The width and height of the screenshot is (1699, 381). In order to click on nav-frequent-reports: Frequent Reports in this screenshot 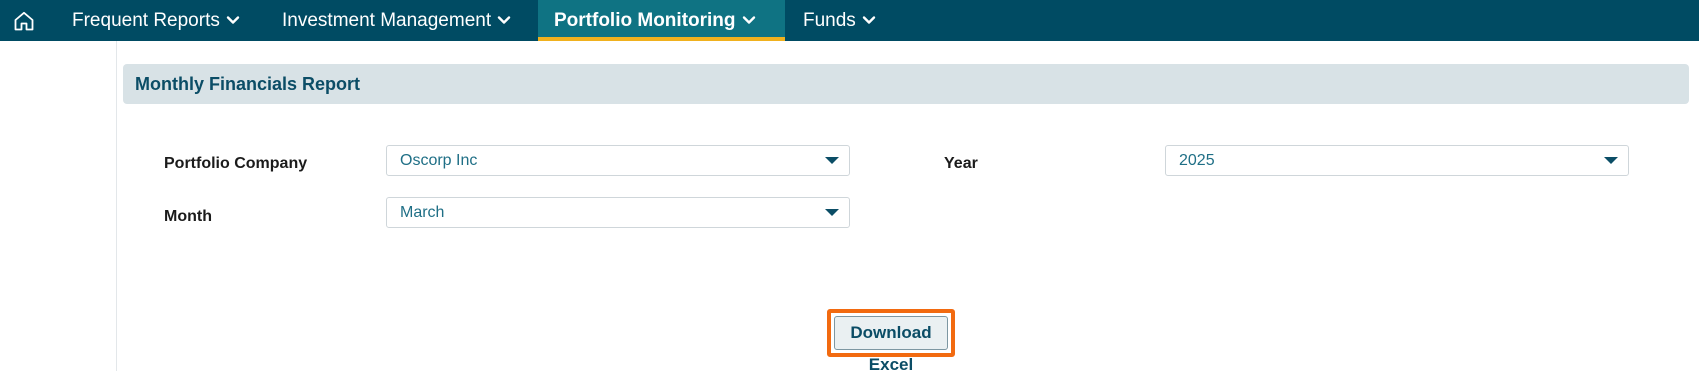, I will do `click(156, 20)`.